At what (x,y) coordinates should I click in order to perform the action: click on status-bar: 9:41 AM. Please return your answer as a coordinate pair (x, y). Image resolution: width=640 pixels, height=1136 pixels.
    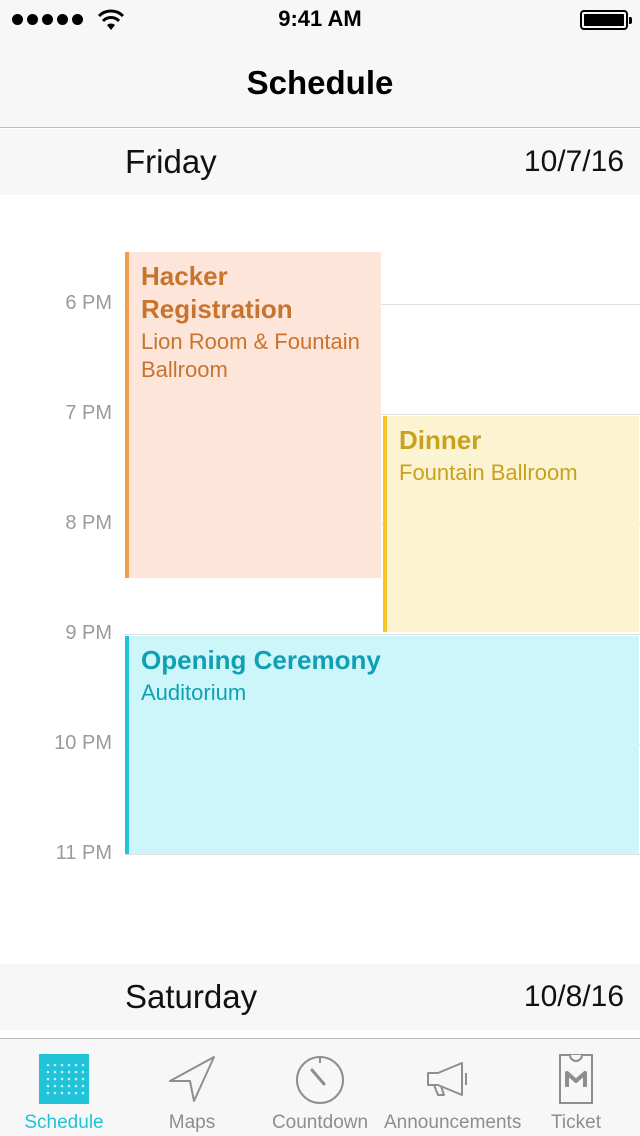
    Looking at the image, I should click on (320, 20).